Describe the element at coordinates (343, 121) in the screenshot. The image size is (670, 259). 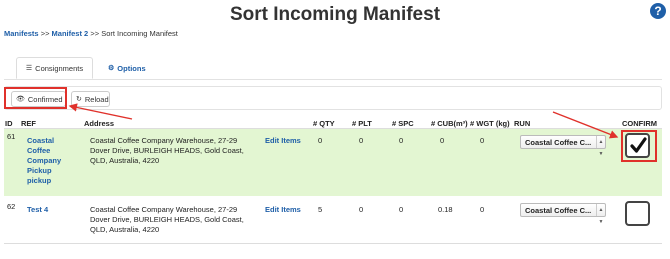
I see `annotation-arrows` at that location.